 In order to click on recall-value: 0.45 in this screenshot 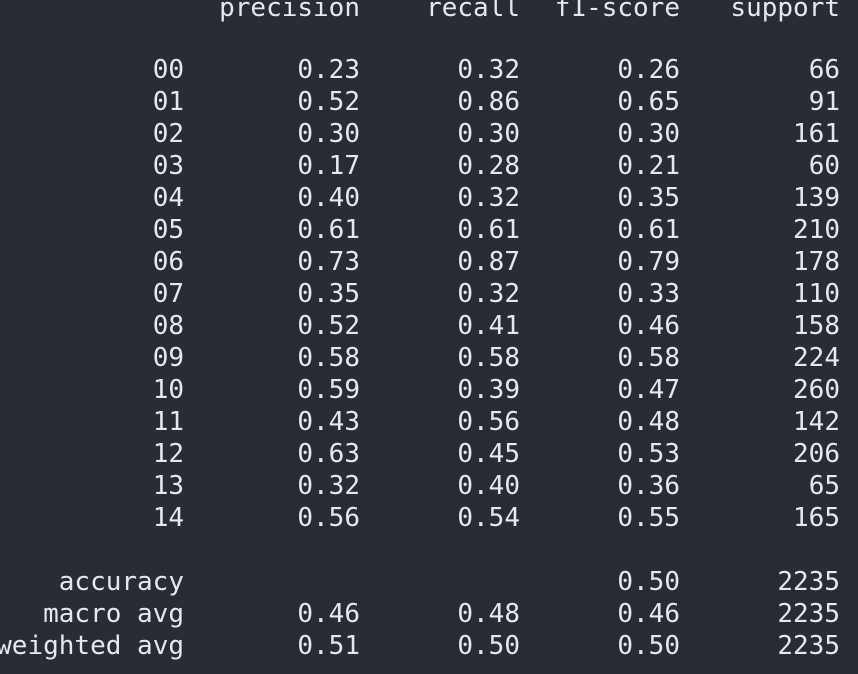, I will do `click(488, 454)`.